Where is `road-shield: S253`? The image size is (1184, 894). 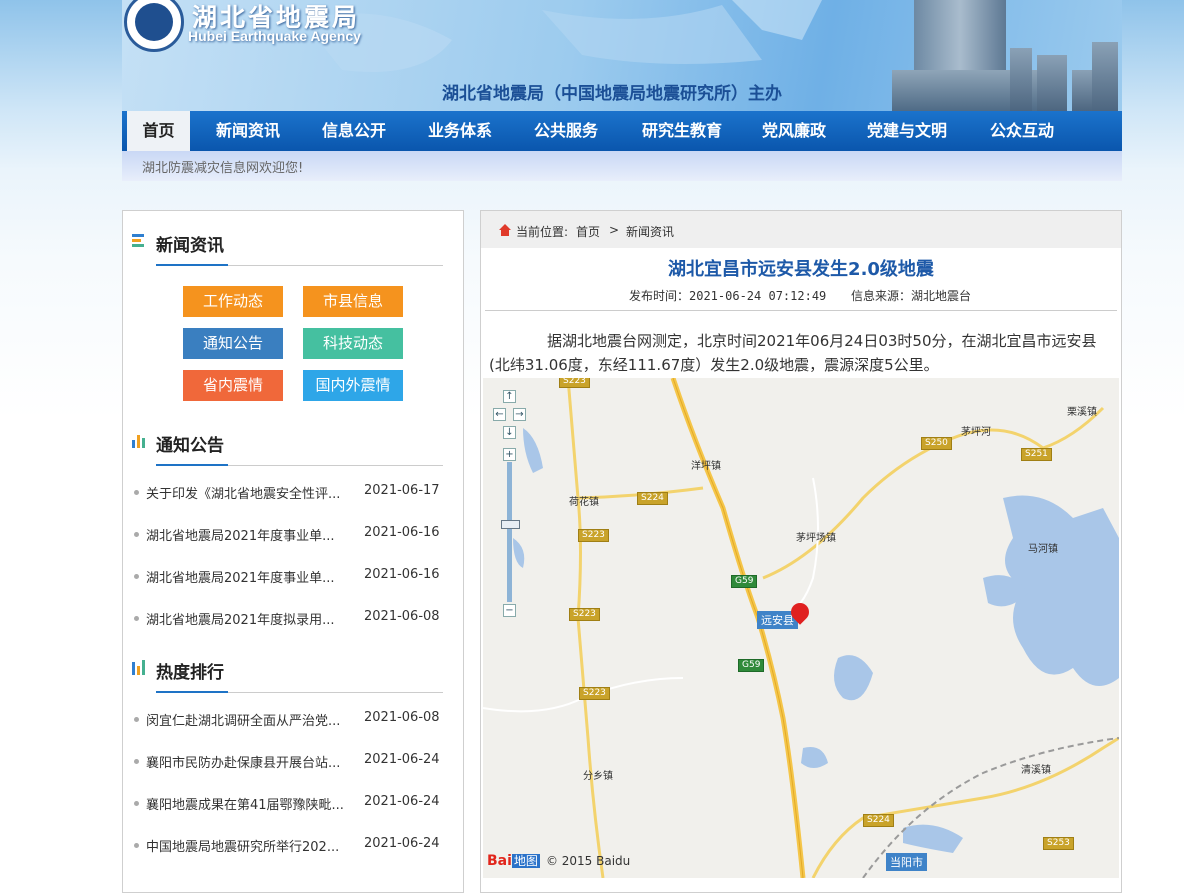 road-shield: S253 is located at coordinates (1058, 843).